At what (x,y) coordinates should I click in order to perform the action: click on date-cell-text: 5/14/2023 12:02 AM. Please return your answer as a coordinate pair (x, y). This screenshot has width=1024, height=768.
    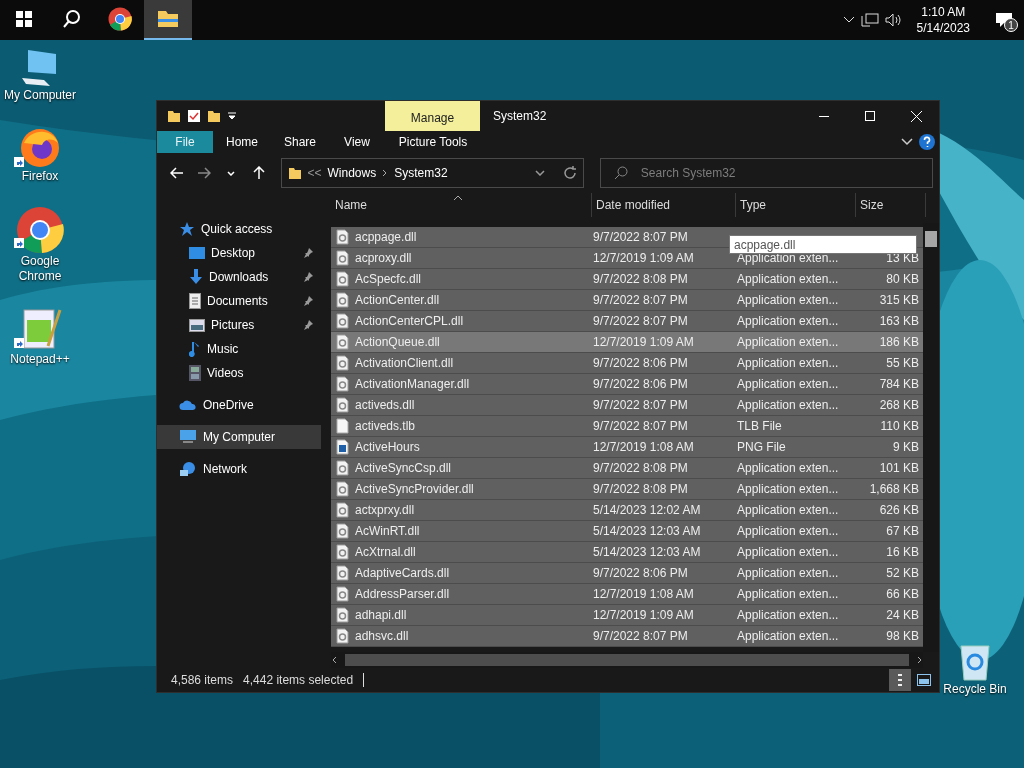
    Looking at the image, I should click on (647, 510).